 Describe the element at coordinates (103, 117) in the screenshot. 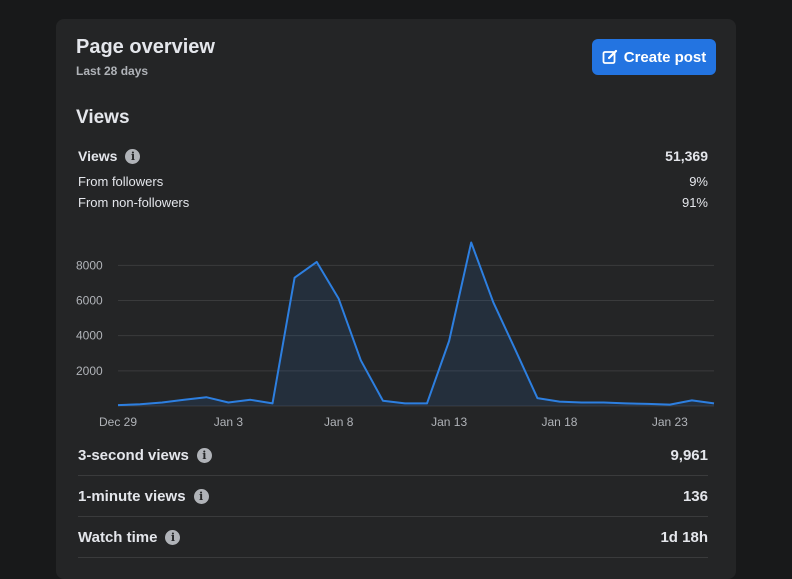

I see `views-section-title: Views` at that location.